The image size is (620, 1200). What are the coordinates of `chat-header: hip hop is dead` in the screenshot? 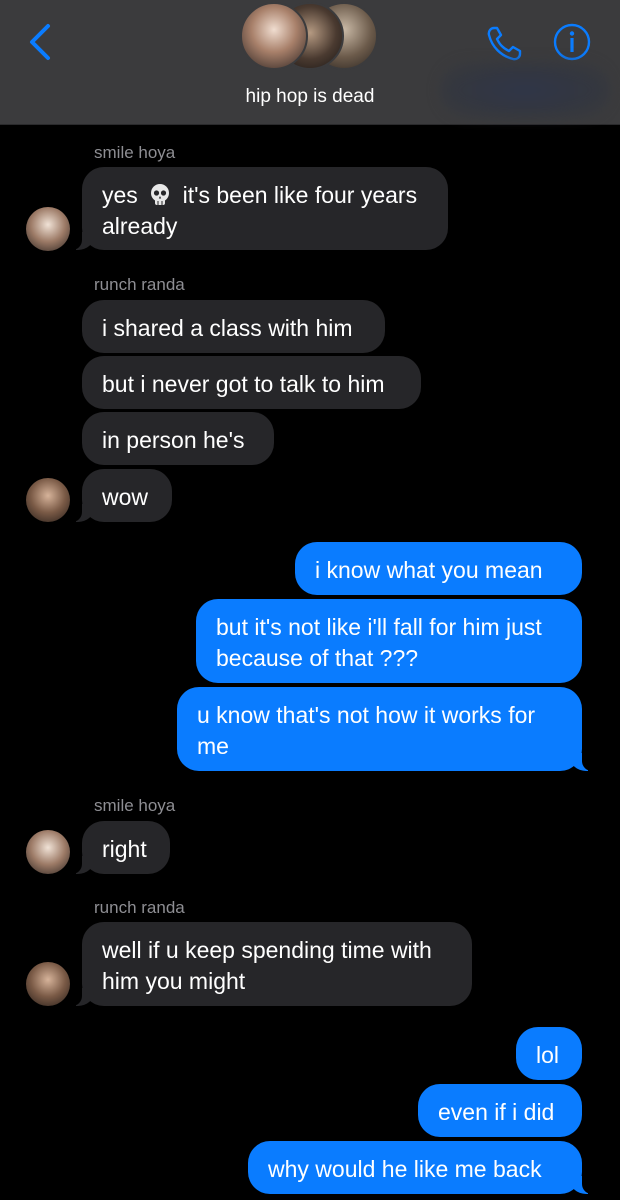 It's located at (310, 62).